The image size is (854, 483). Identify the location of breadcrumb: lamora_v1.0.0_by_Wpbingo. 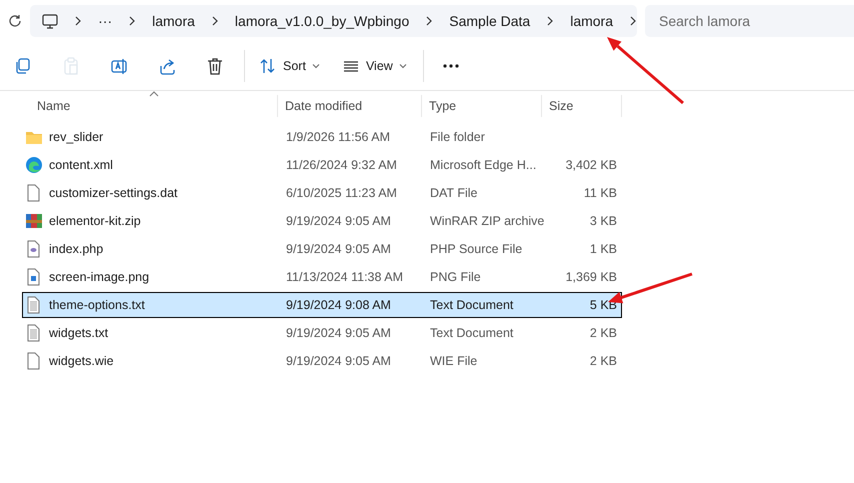
(322, 21).